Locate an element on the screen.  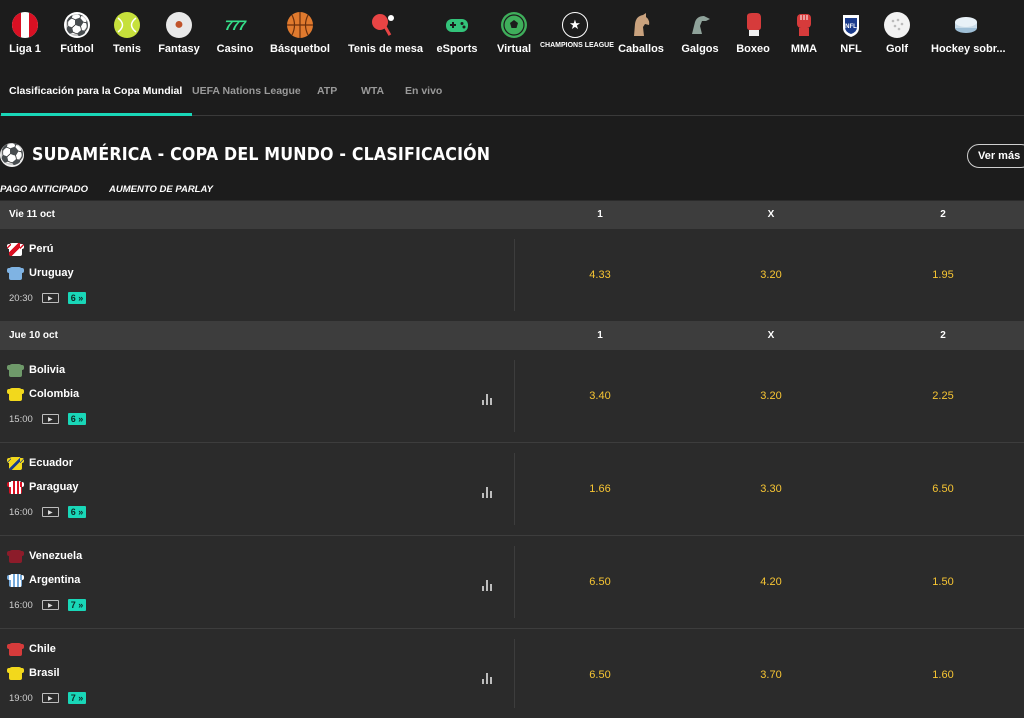
greyhound-icon is located at coordinates (700, 25).